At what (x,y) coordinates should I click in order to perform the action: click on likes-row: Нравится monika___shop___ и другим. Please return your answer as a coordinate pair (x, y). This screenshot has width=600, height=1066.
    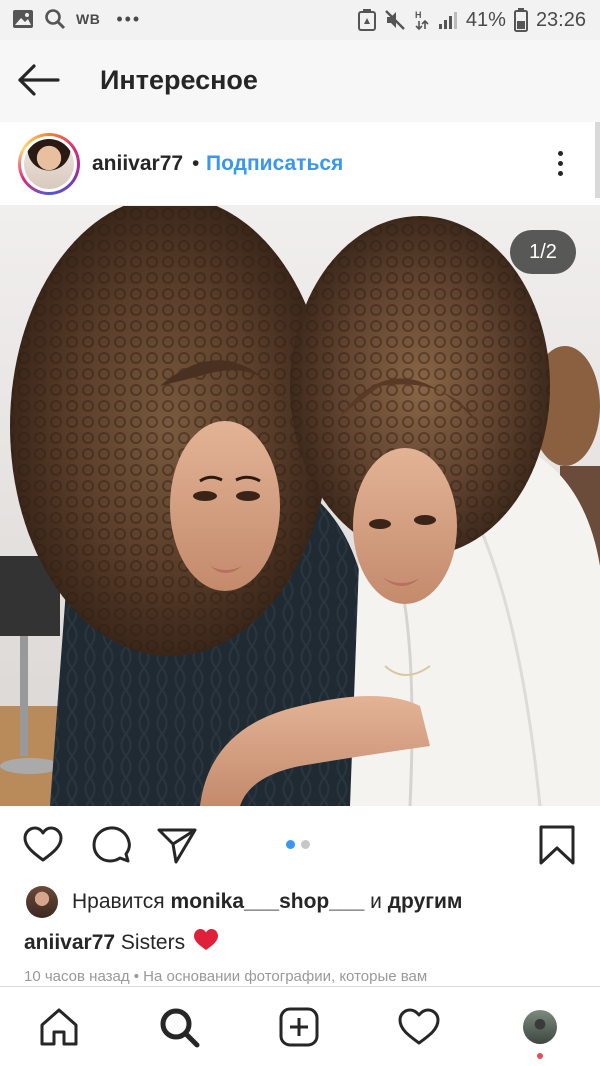
    Looking at the image, I should click on (300, 904).